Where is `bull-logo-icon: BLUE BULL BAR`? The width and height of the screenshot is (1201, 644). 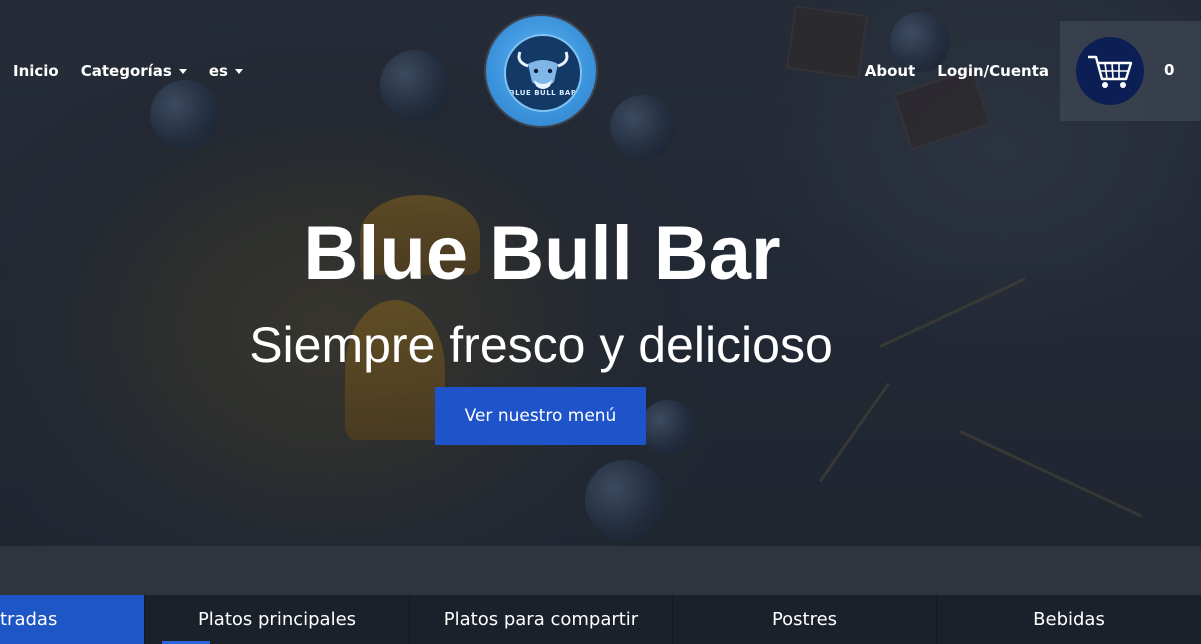
bull-logo-icon: BLUE BULL BAR is located at coordinates (543, 73).